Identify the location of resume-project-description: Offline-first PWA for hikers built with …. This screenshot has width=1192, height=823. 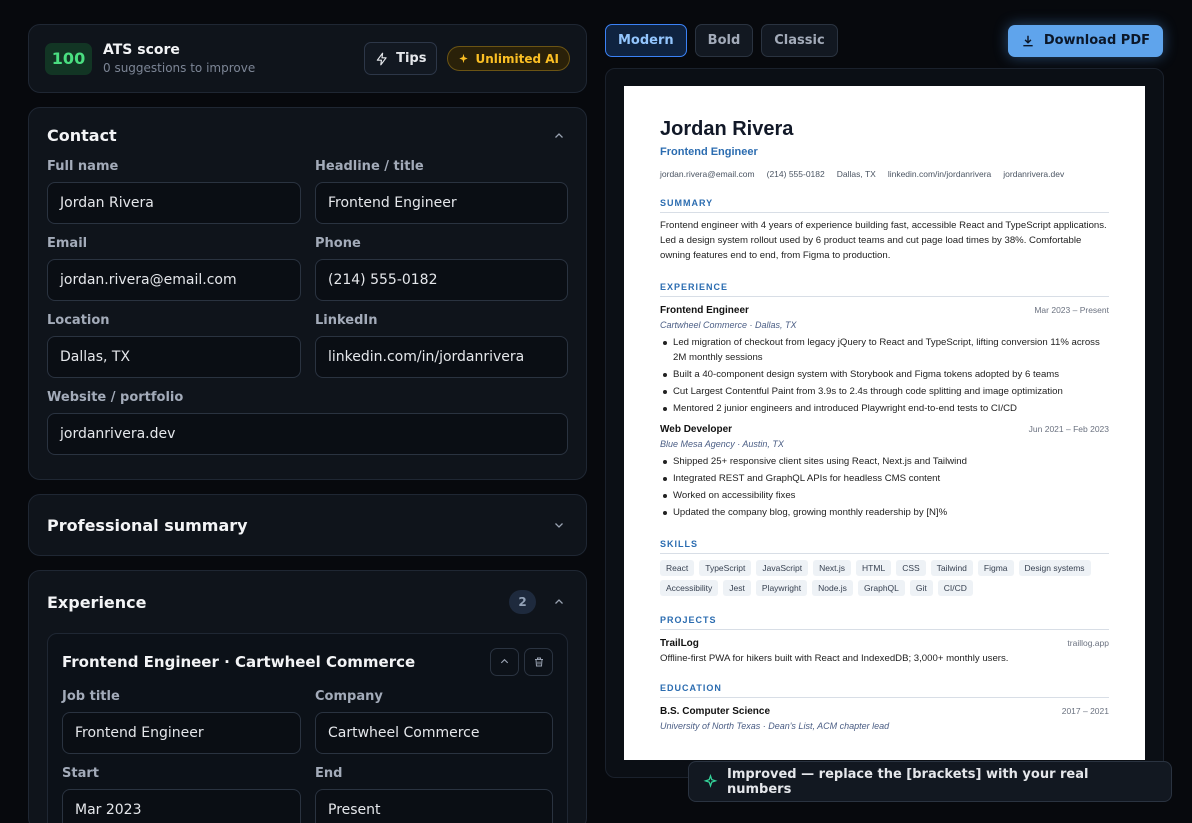
(834, 658).